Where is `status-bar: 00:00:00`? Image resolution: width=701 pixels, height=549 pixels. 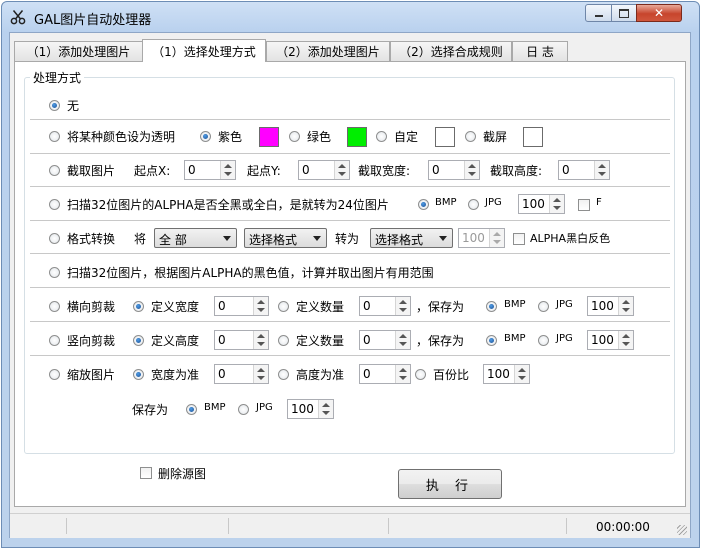 status-bar: 00:00:00 is located at coordinates (350, 525).